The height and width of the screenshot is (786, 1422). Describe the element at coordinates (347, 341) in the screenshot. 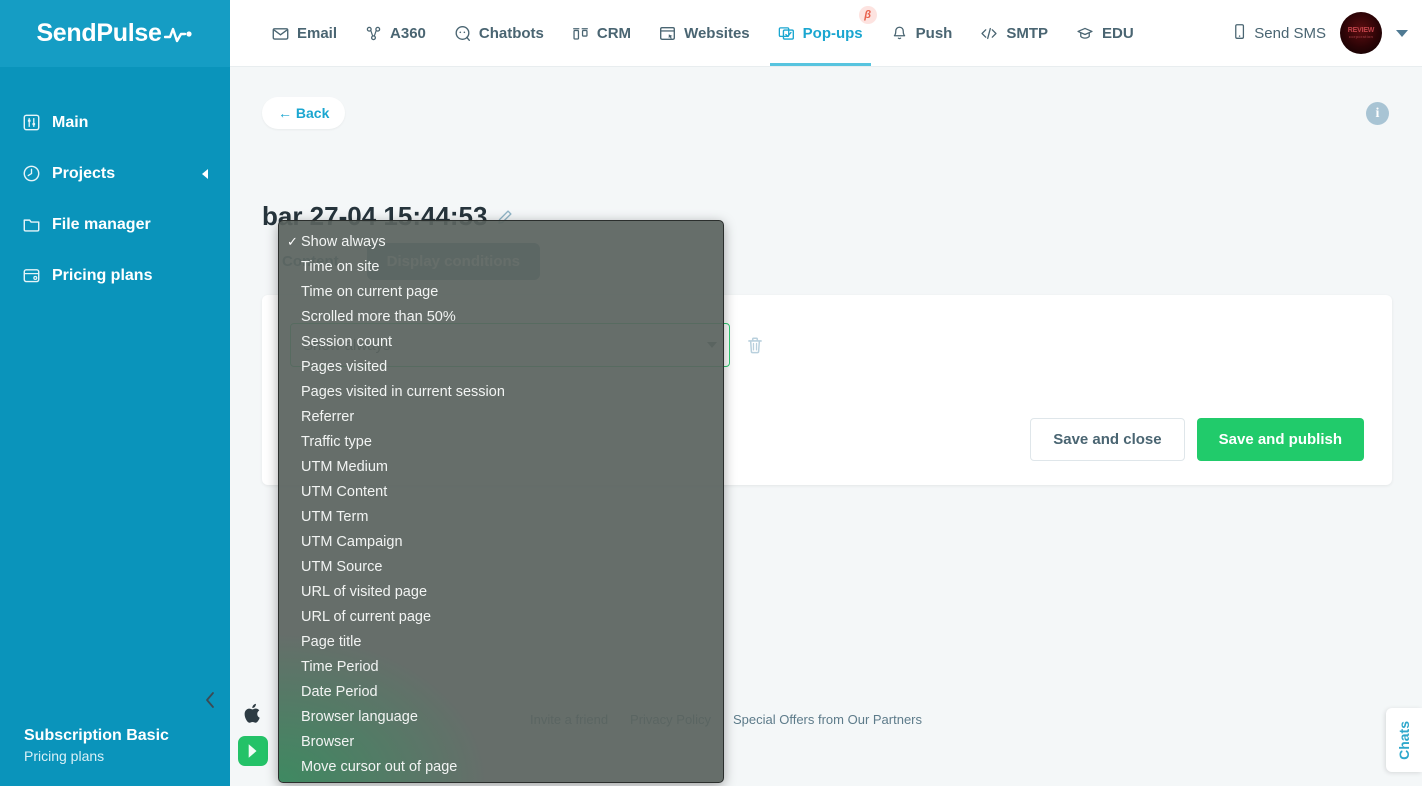

I see `dropdown-option-label: Session count` at that location.